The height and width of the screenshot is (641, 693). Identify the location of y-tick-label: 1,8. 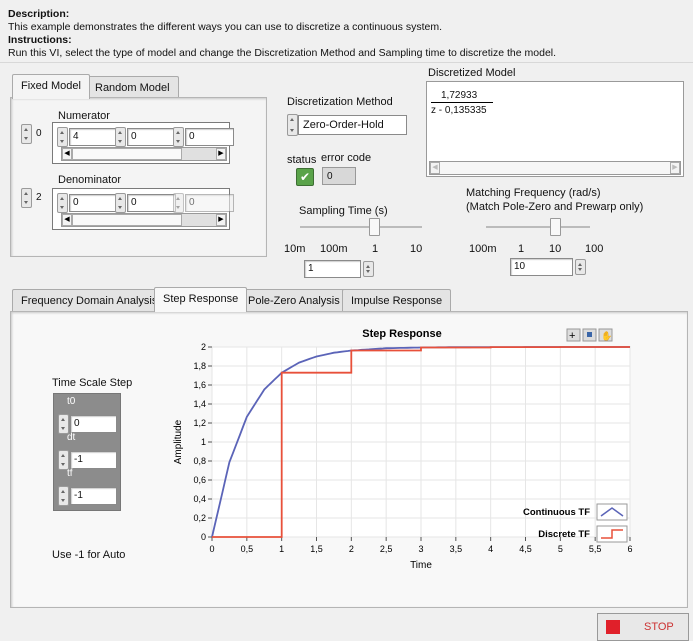
(199, 366).